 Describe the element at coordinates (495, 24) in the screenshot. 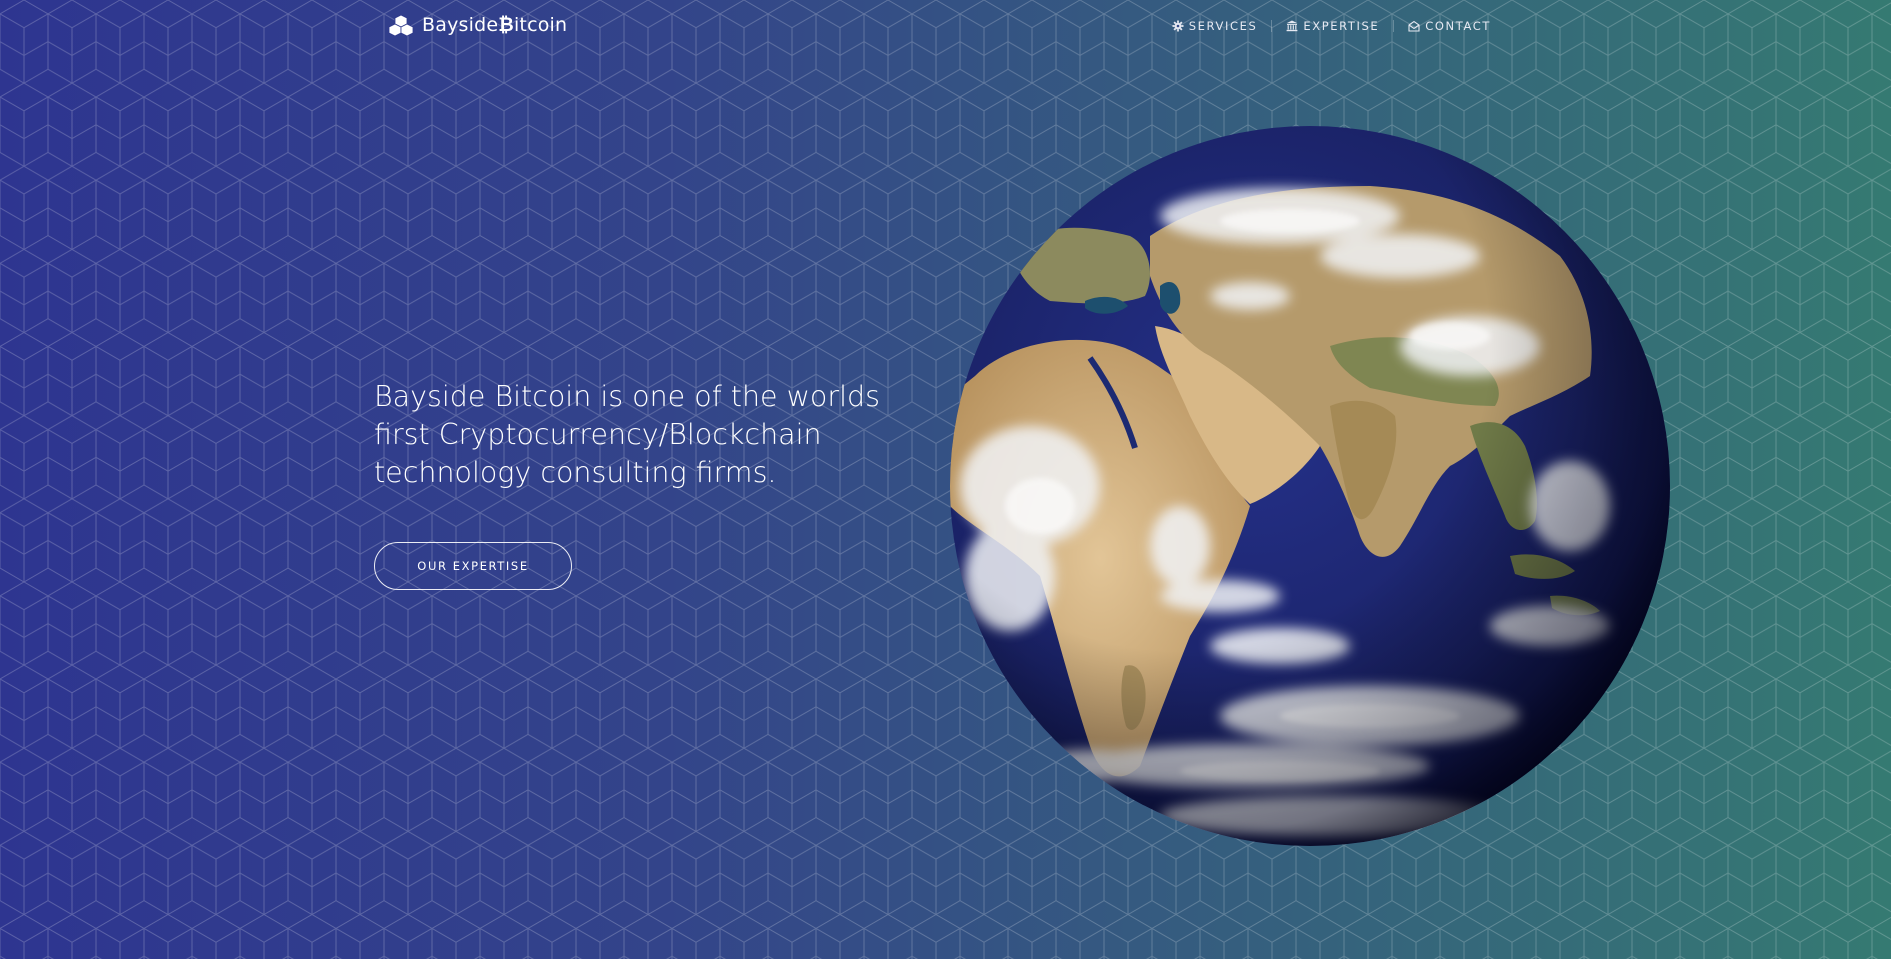

I see `brand-name: Bayside₿itcoin` at that location.